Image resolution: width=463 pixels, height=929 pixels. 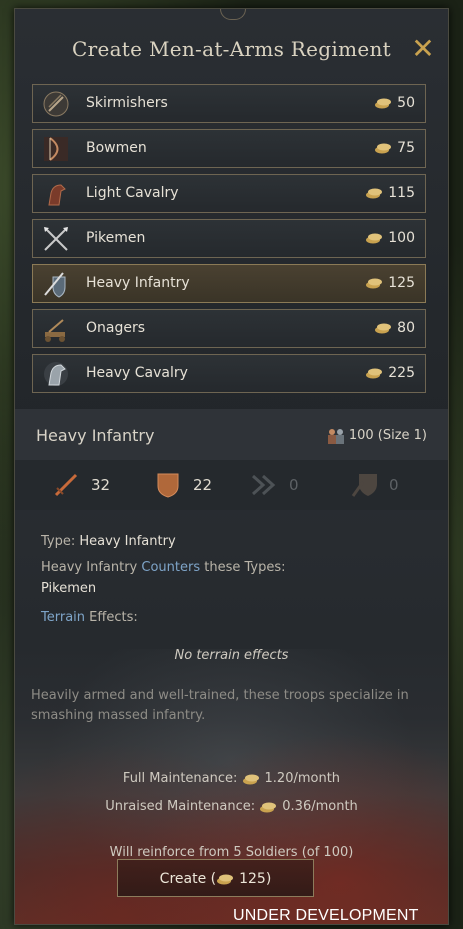 I want to click on armored-horse-icon, so click(x=56, y=374).